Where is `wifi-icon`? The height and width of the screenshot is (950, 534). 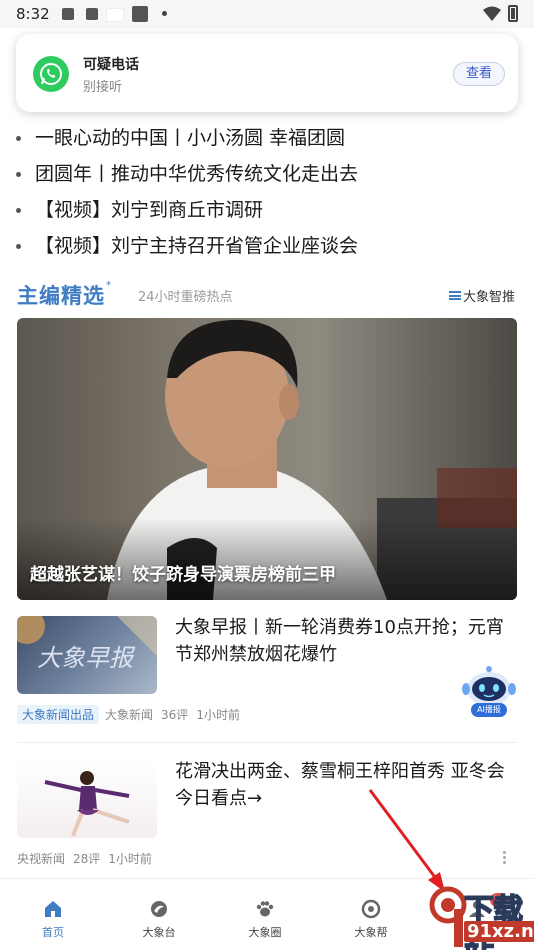
wifi-icon is located at coordinates (492, 13).